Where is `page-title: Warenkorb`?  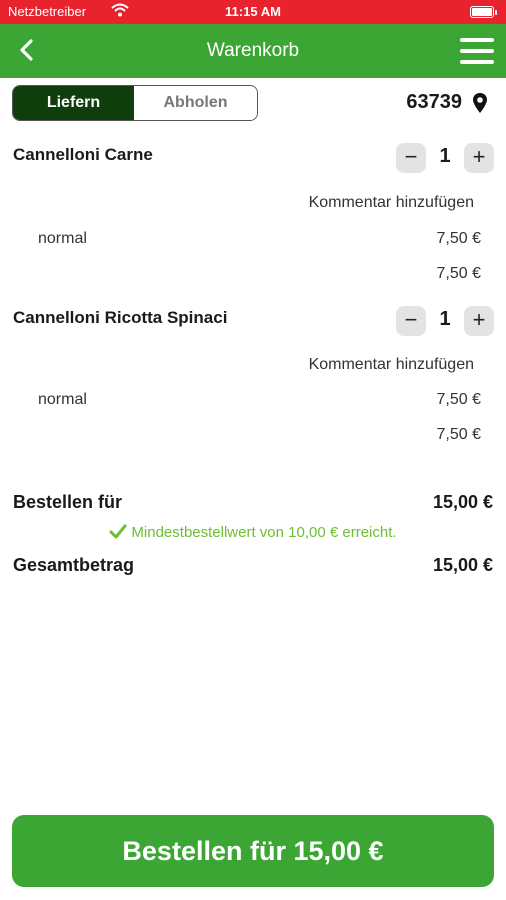
page-title: Warenkorb is located at coordinates (253, 50).